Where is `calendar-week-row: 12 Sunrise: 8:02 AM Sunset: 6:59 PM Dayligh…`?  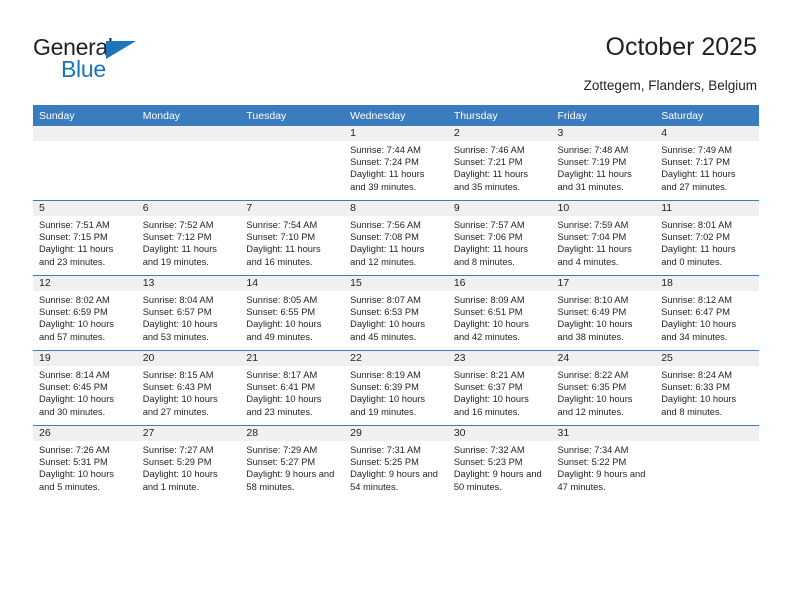
calendar-week-row: 12 Sunrise: 8:02 AM Sunset: 6:59 PM Dayligh… is located at coordinates (396, 313).